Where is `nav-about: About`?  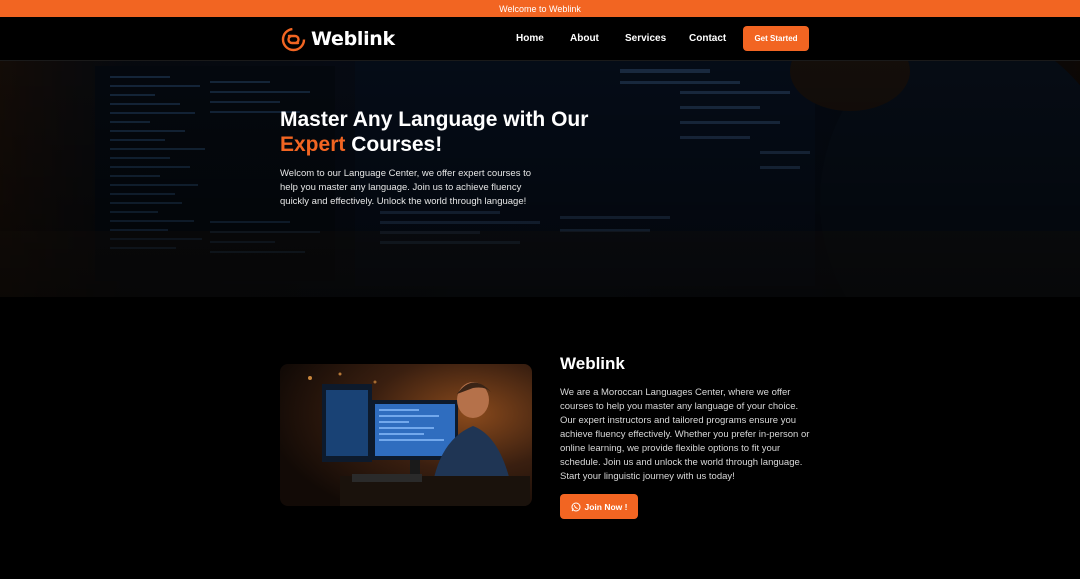 nav-about: About is located at coordinates (584, 38).